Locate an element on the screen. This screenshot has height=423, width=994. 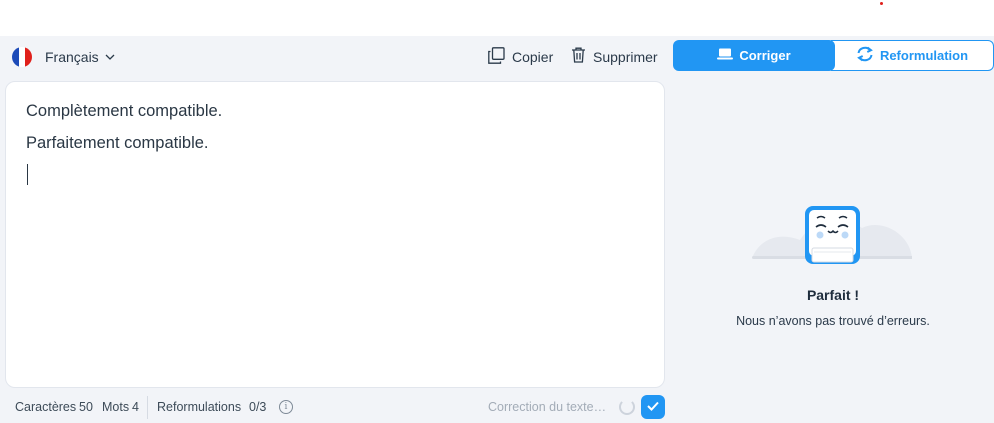
editor-line-1: Complètement compatible. is located at coordinates (124, 111).